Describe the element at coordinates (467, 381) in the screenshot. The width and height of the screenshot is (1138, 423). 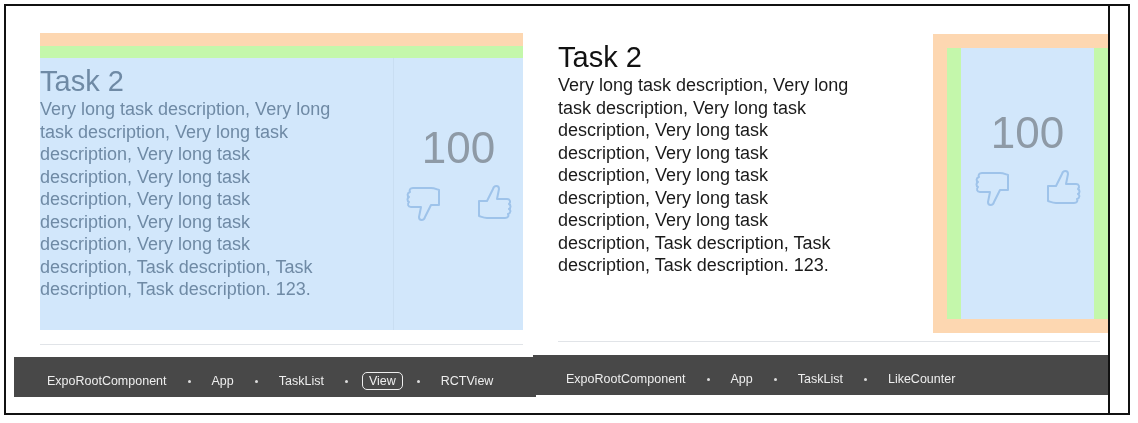
I see `breadcrumb-item: RCTView` at that location.